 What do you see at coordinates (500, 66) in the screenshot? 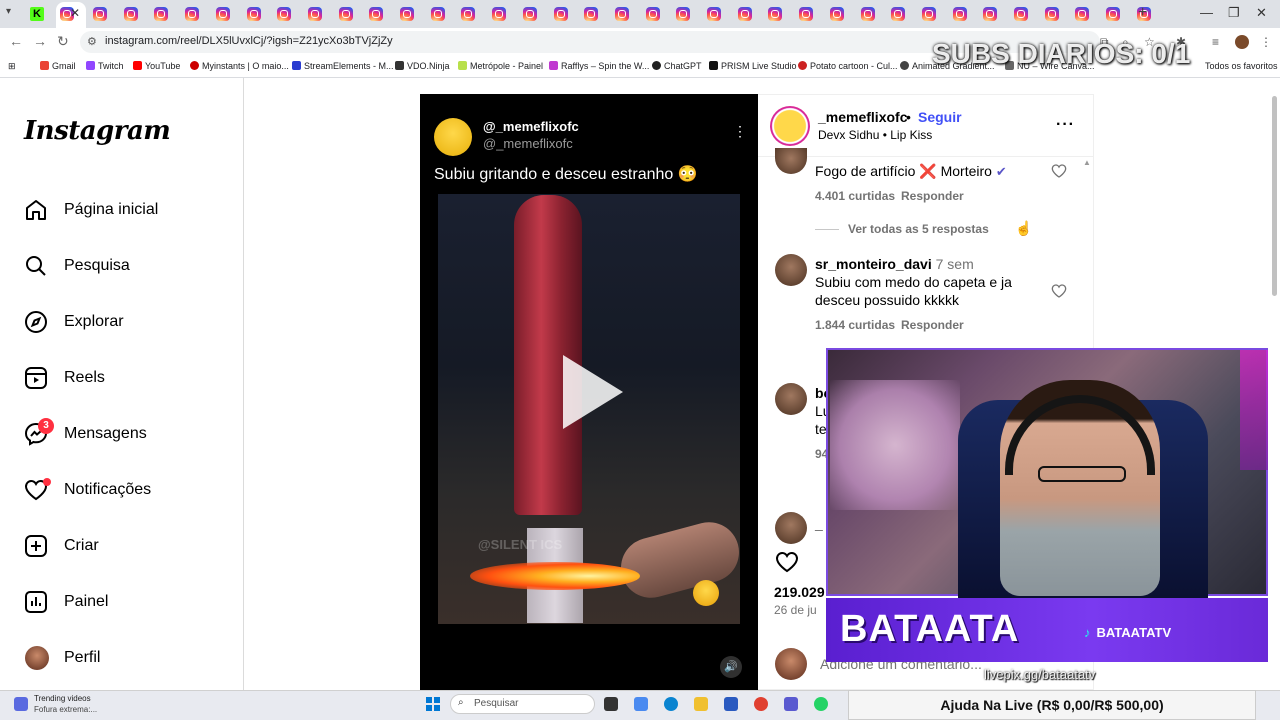
I see `bookmark-metropole: Metrópole - Painel` at bounding box center [500, 66].